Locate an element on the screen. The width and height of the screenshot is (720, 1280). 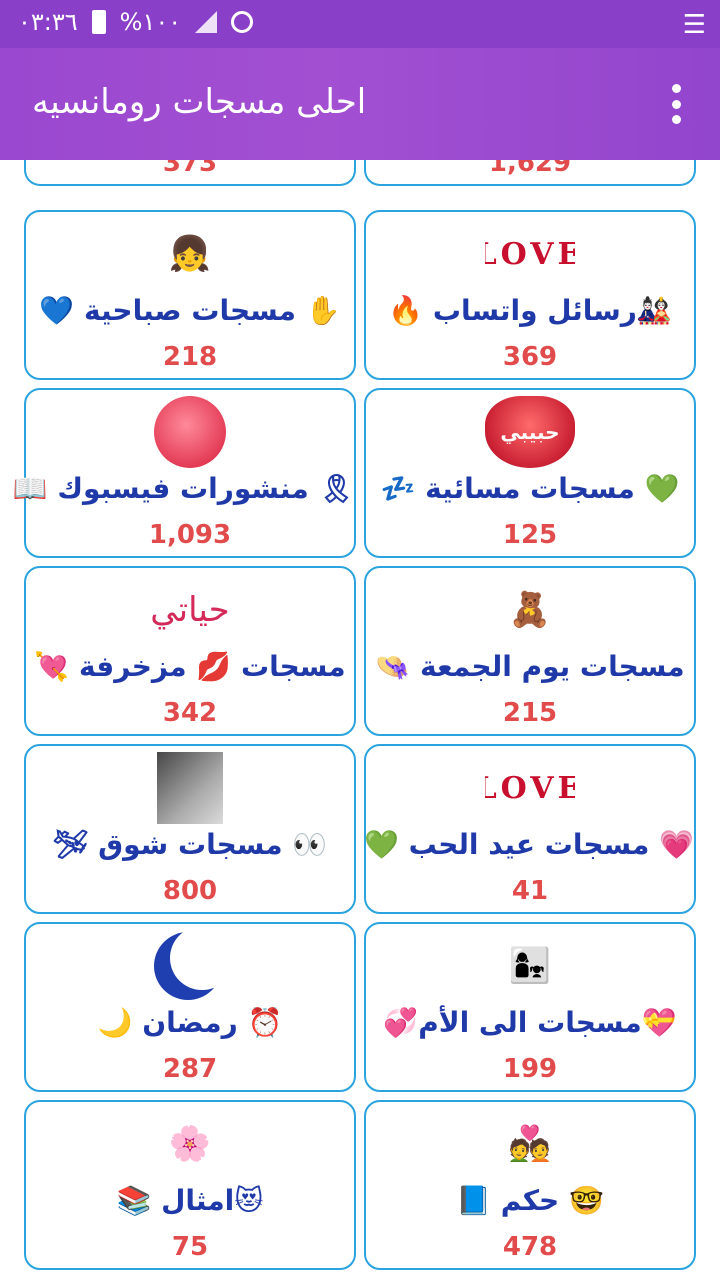
status-left: ٠٣:٣٦ %١٠٠ is located at coordinates (136, 22).